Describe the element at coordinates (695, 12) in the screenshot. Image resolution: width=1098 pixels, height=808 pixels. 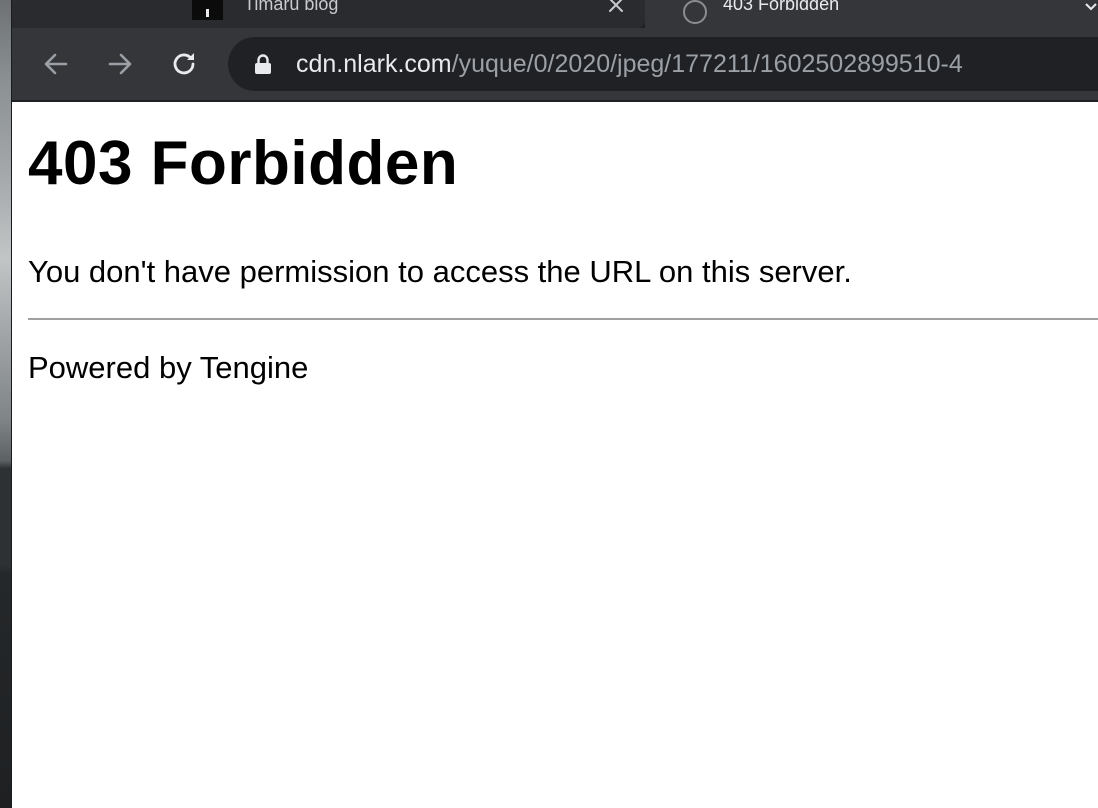
I see `globe-icon` at that location.